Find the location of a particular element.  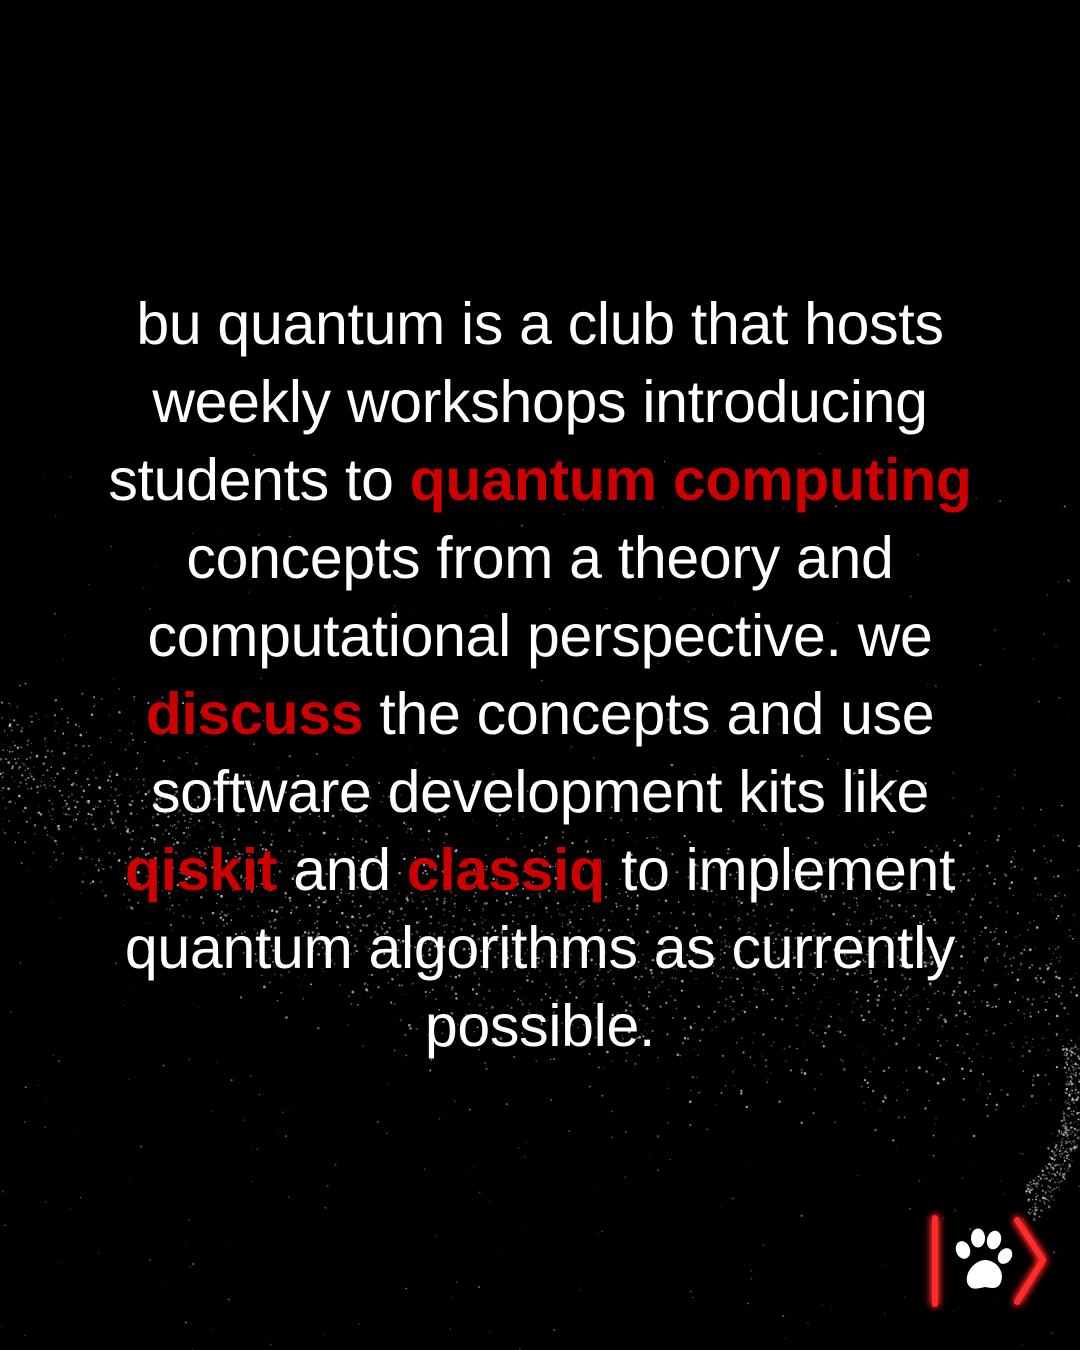

text-segment: computational perspective. we is located at coordinates (540, 636).